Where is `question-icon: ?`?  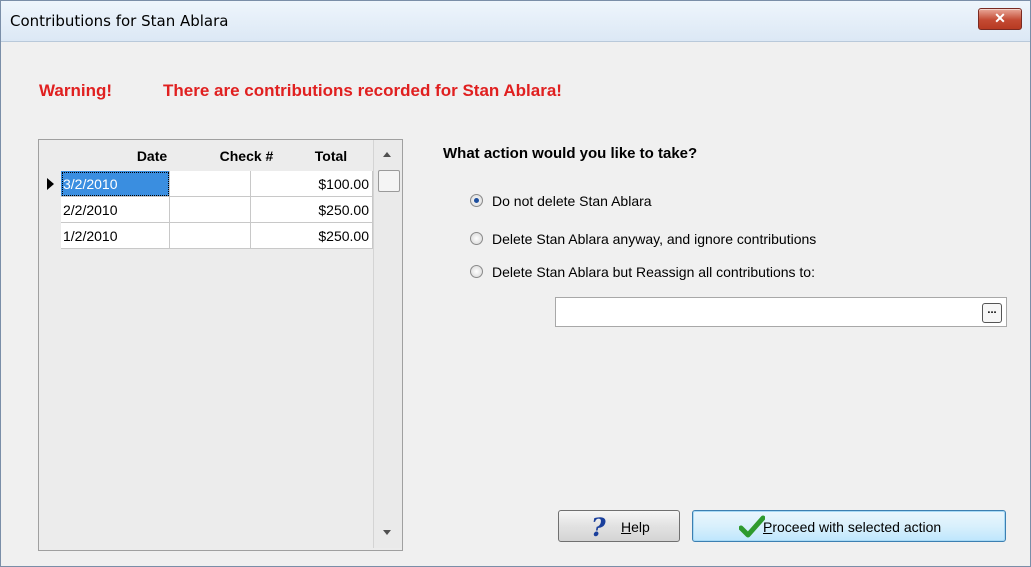
question-icon: ? is located at coordinates (598, 527).